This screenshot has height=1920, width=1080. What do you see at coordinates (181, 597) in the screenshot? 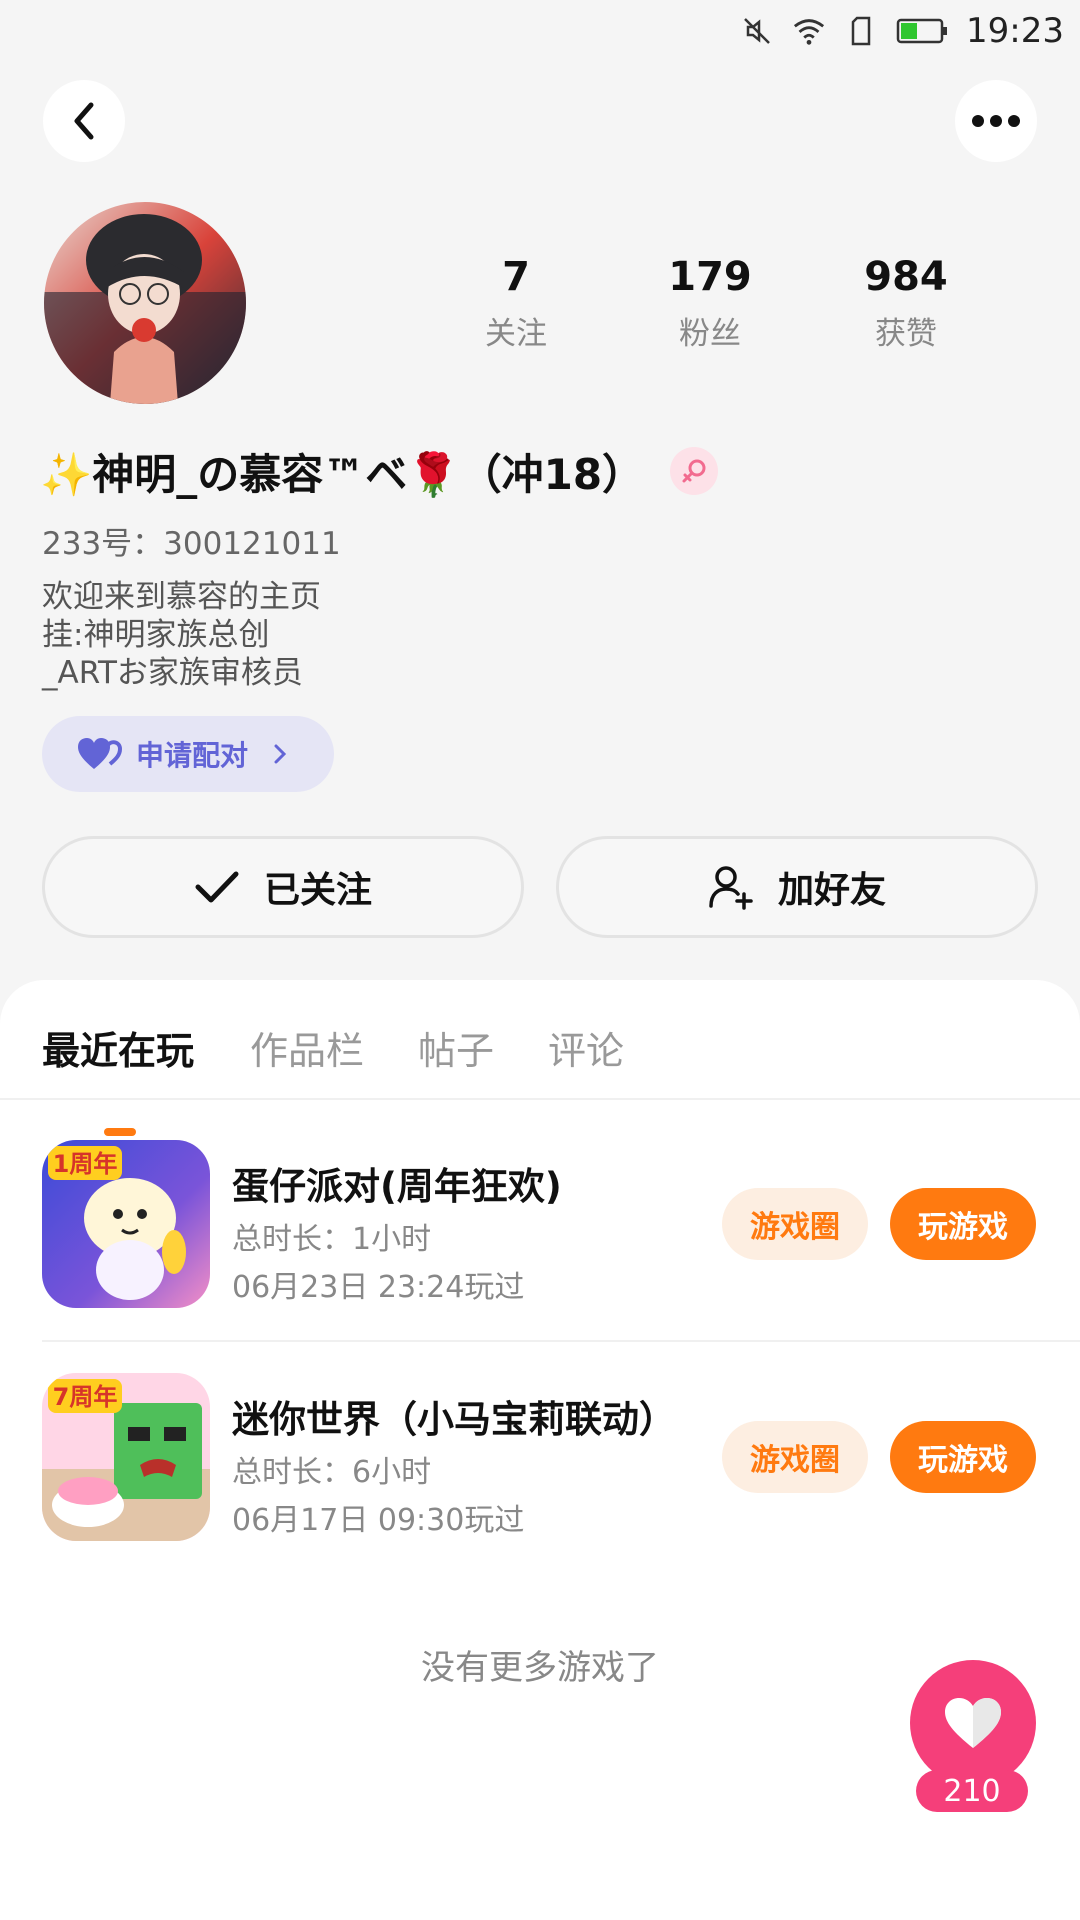
I see `bio-line: 欢迎来到慕容的主页` at bounding box center [181, 597].